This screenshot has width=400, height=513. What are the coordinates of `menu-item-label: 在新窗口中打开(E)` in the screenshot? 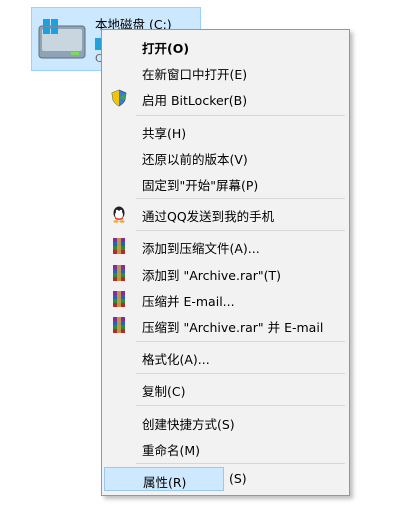 It's located at (195, 74).